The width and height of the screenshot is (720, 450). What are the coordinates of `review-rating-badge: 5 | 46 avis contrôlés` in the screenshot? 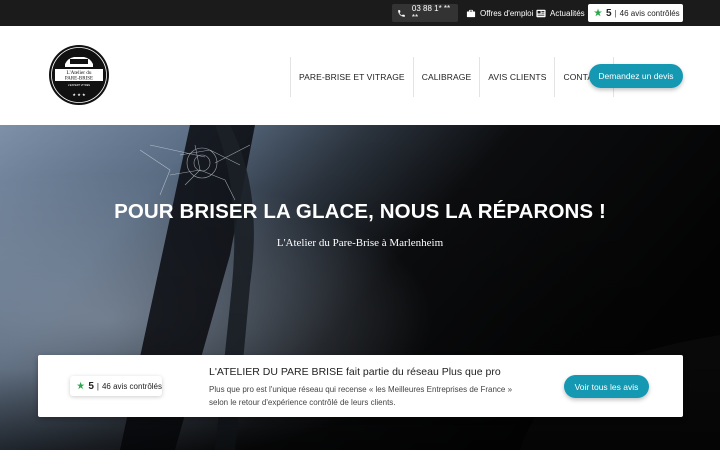 It's located at (116, 386).